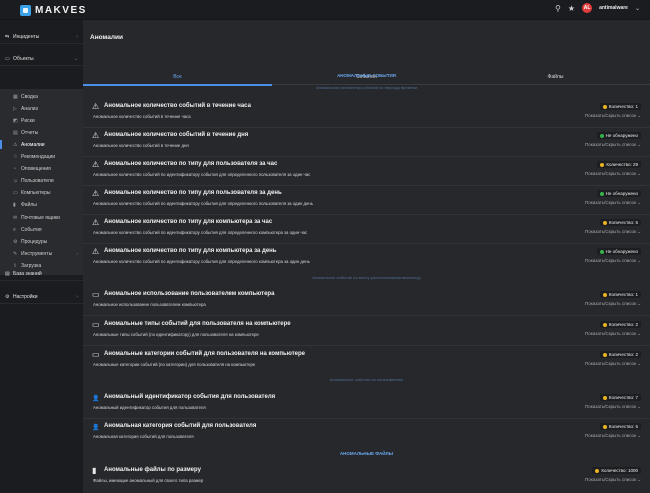 The height and width of the screenshot is (493, 650). Describe the element at coordinates (616, 470) in the screenshot. I see `status-badge: Количество: 1000` at that location.